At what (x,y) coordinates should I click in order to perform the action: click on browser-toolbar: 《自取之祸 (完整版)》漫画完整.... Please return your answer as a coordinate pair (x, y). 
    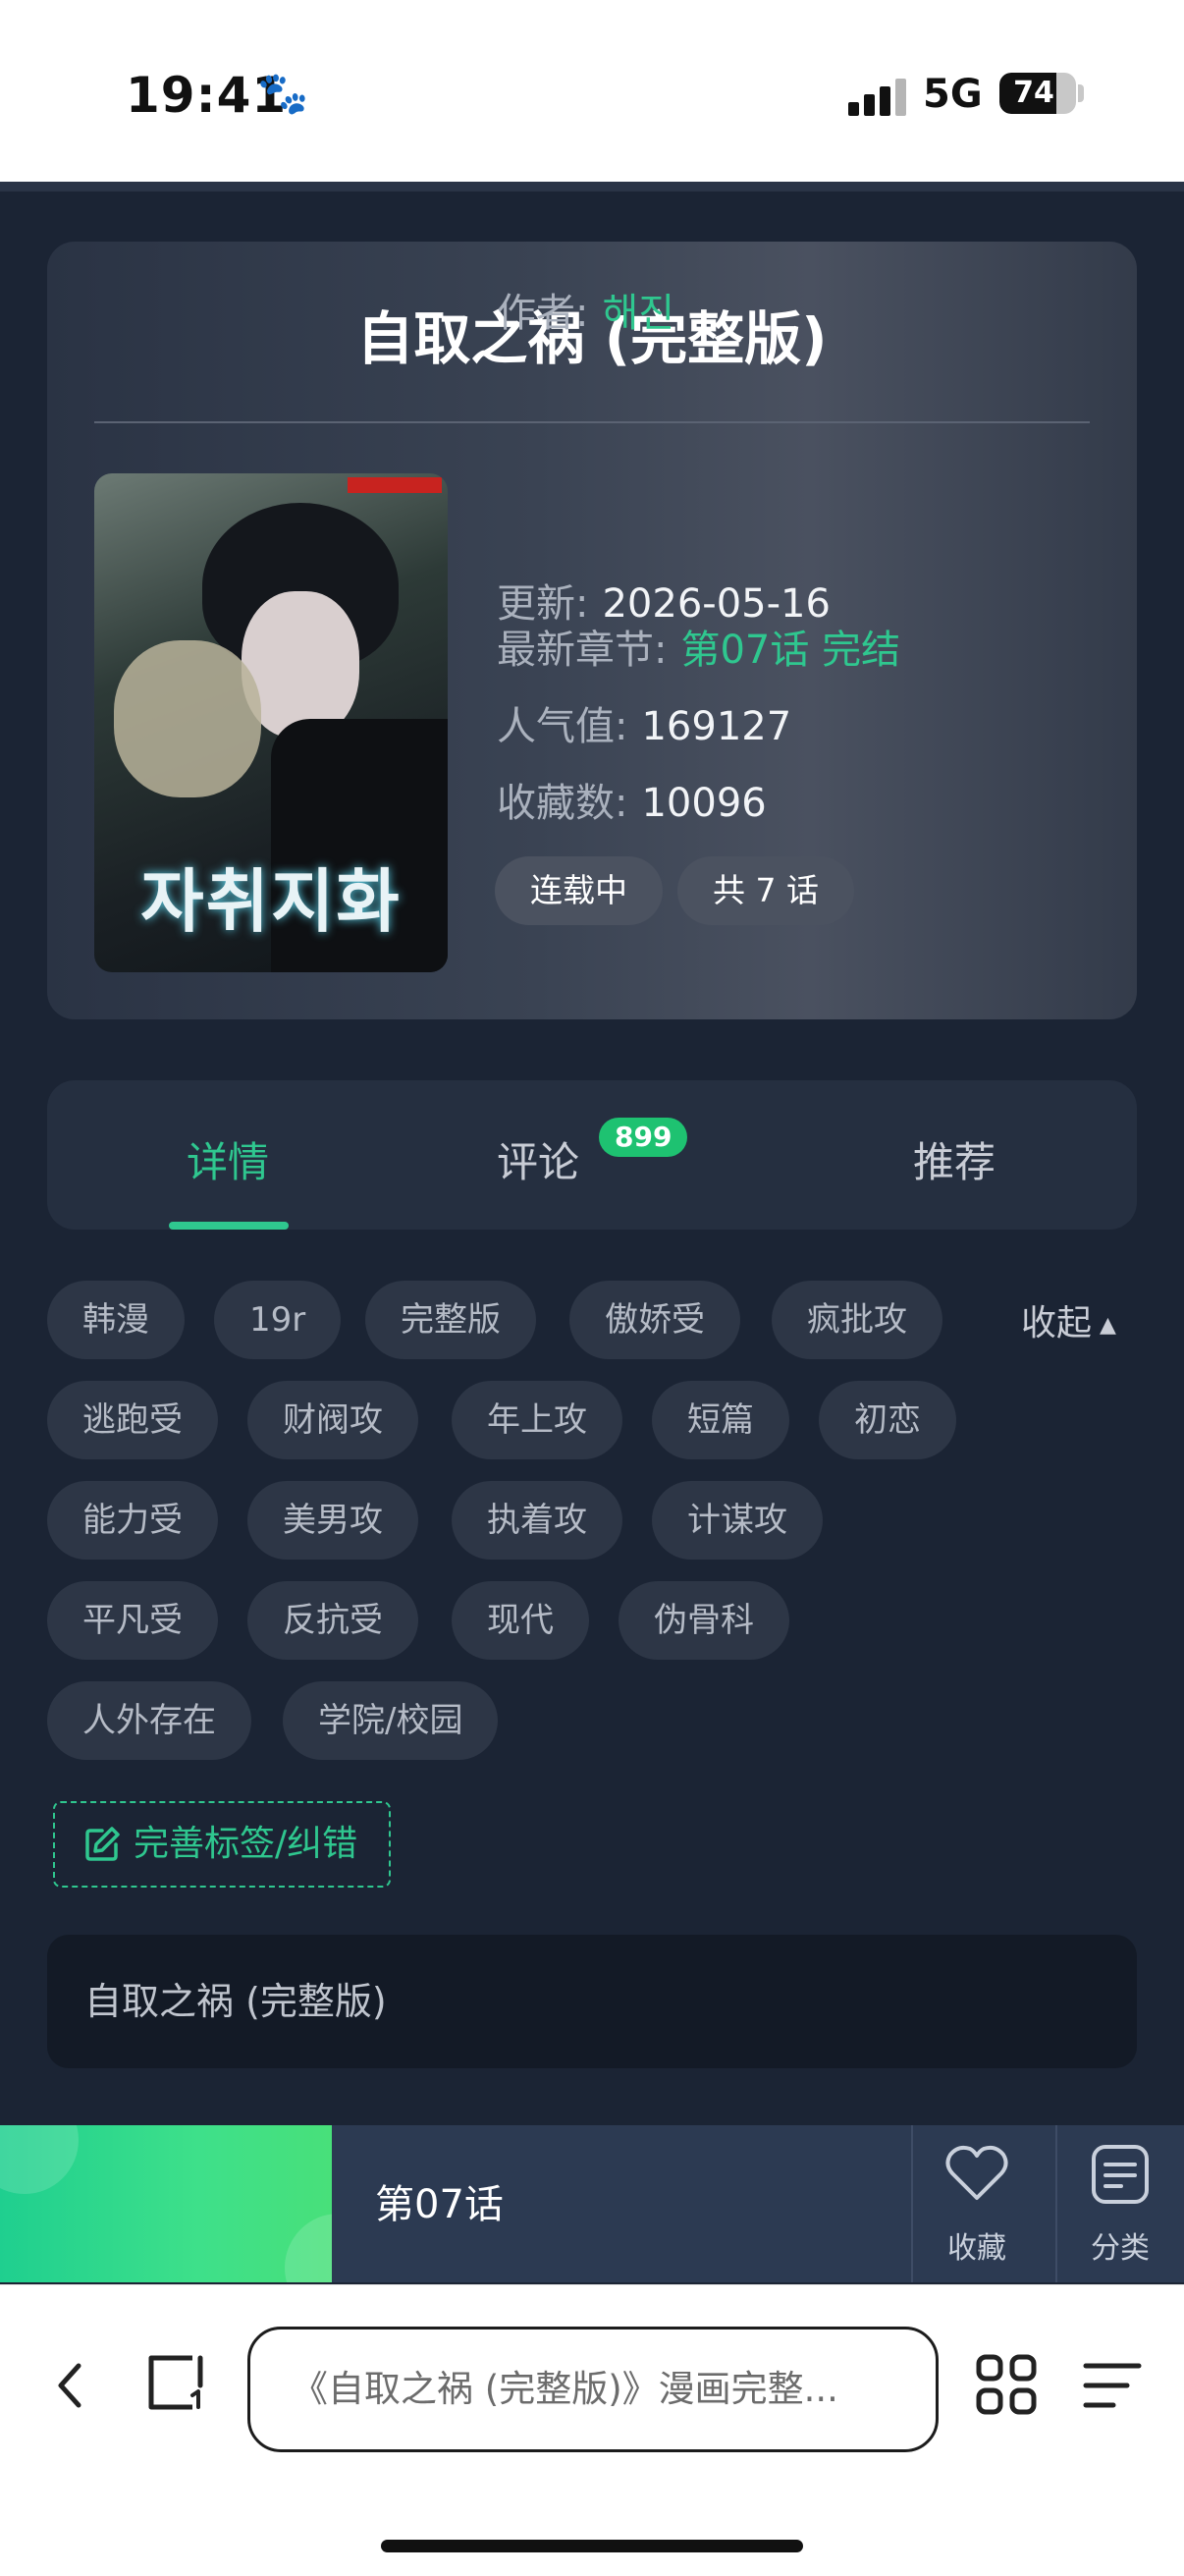
    Looking at the image, I should click on (592, 2430).